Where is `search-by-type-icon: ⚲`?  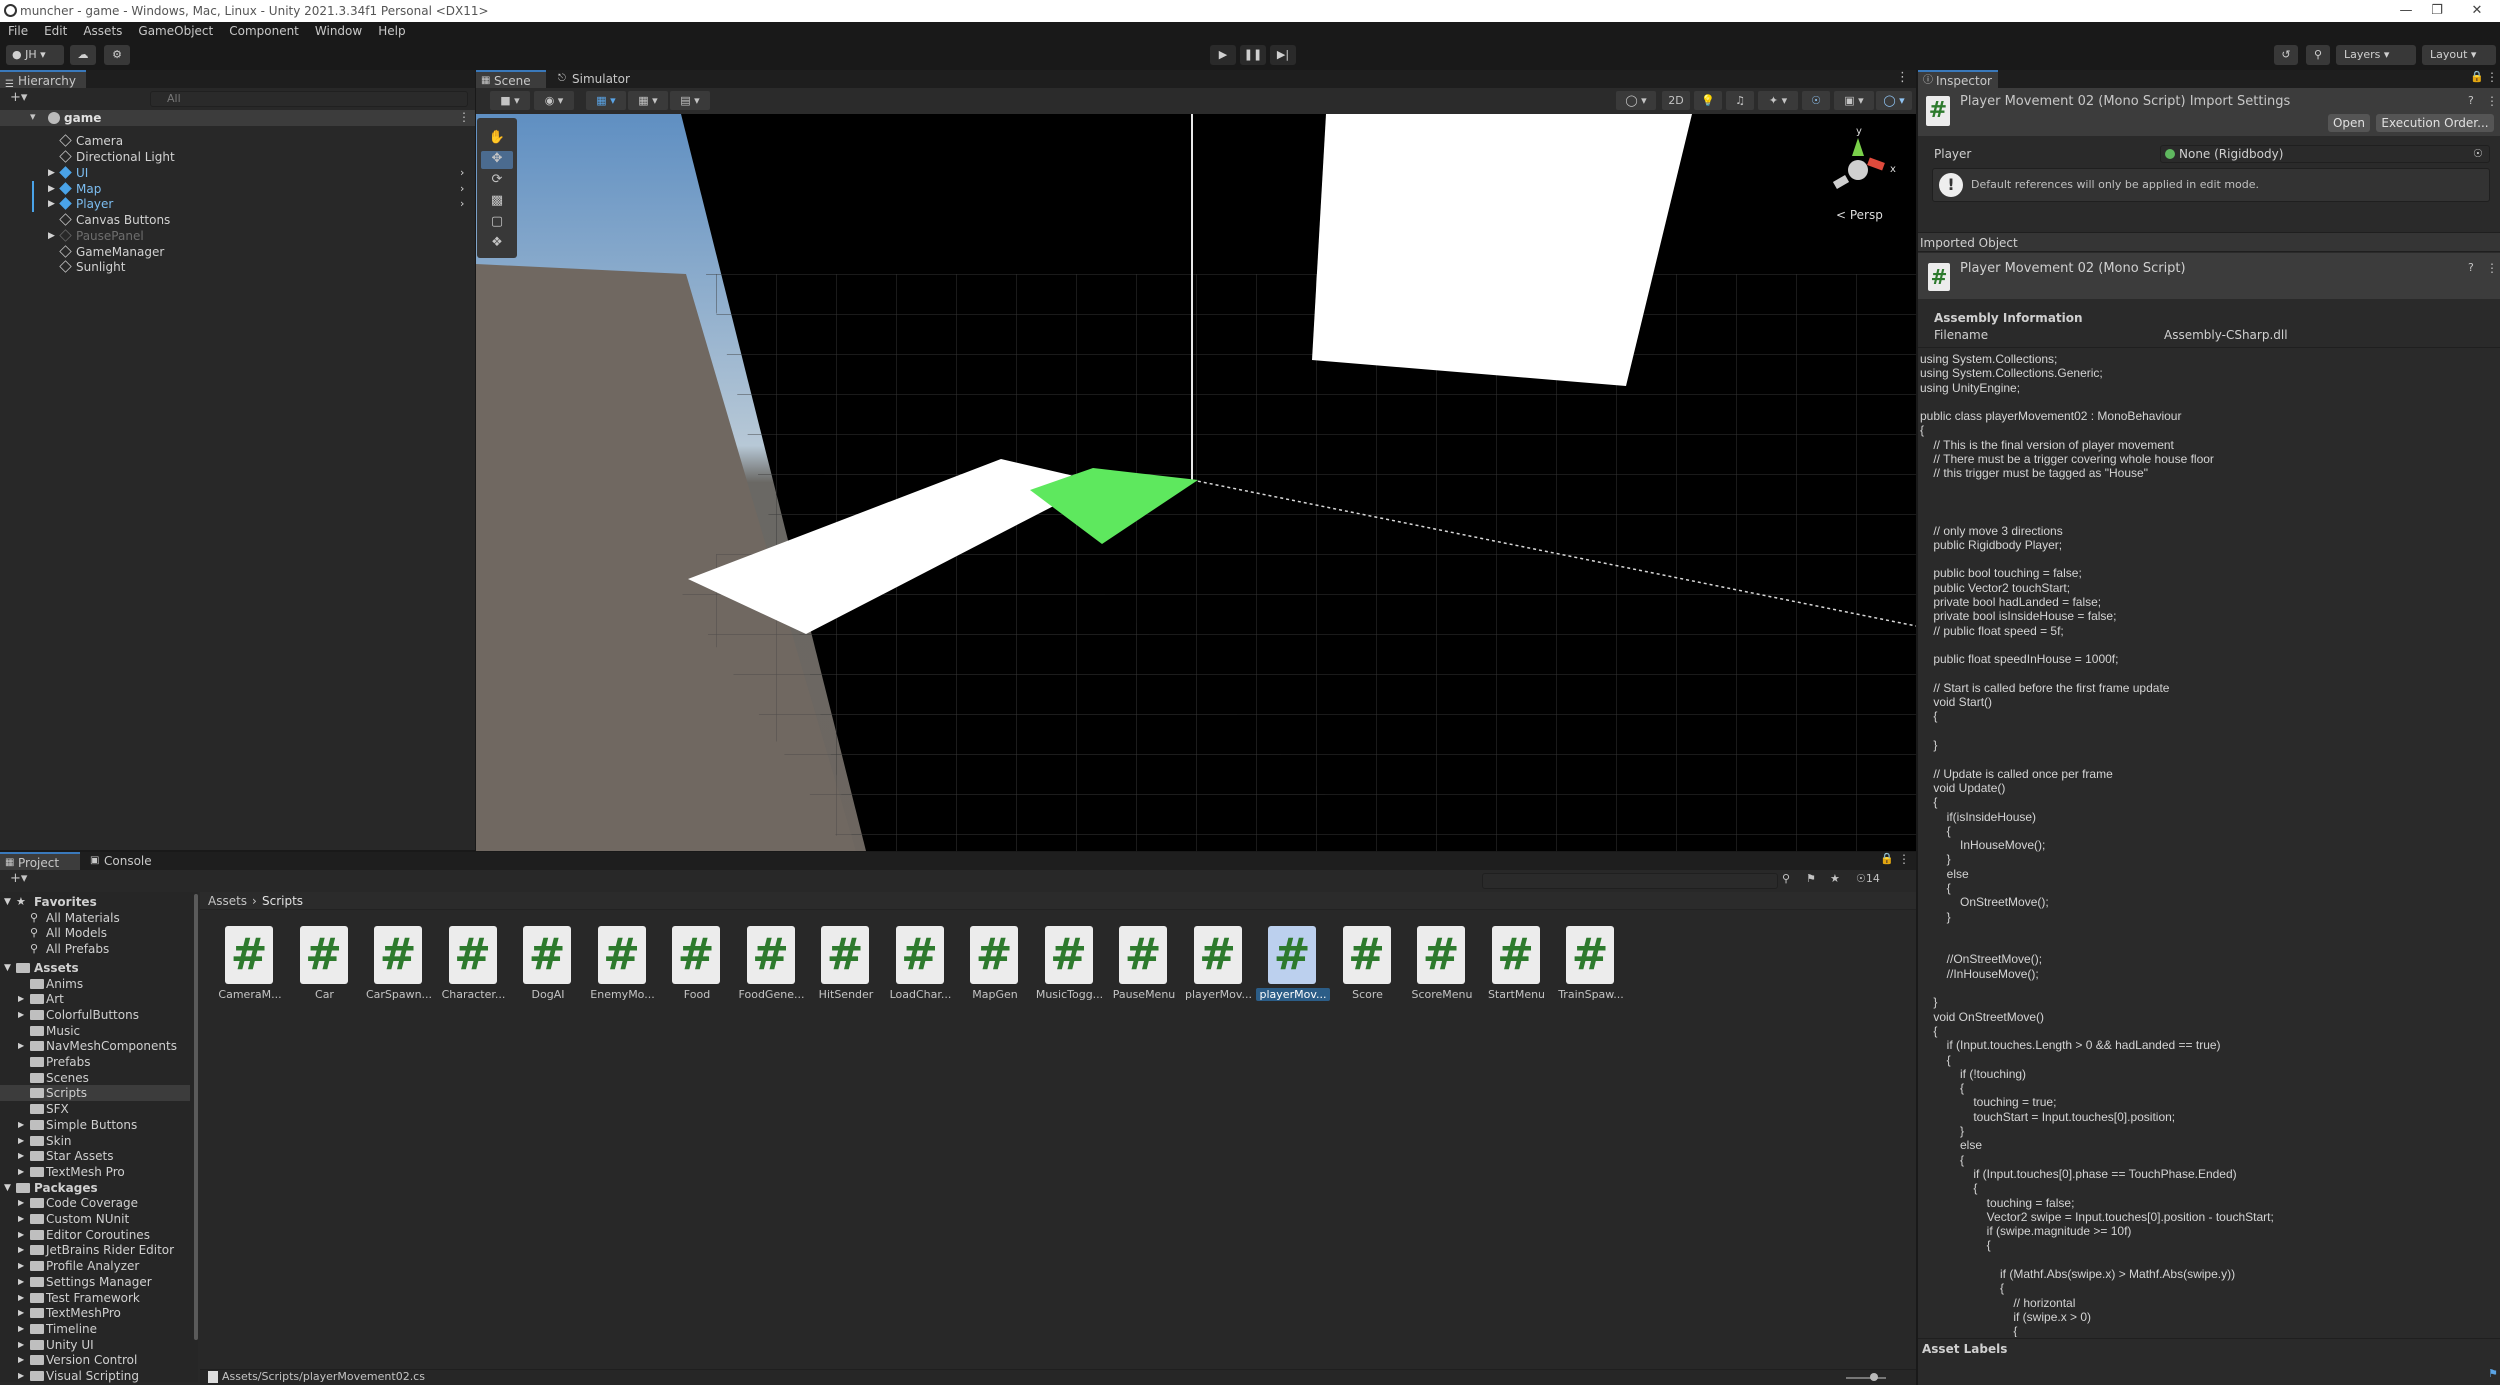
search-by-type-icon: ⚲ is located at coordinates (1786, 878).